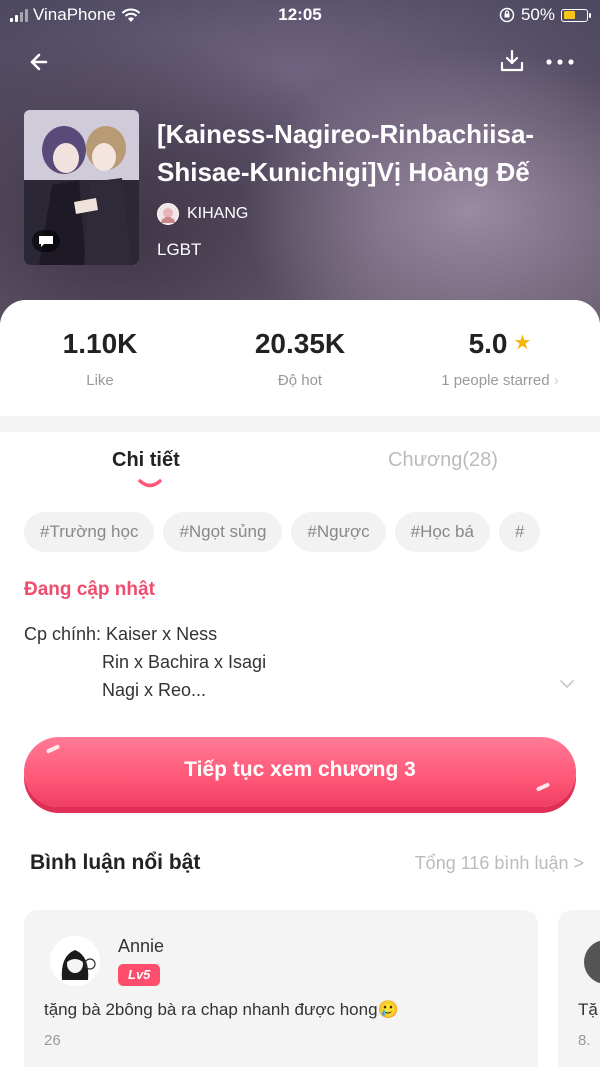  Describe the element at coordinates (588, 1009) in the screenshot. I see `comment-text: Tặ` at that location.